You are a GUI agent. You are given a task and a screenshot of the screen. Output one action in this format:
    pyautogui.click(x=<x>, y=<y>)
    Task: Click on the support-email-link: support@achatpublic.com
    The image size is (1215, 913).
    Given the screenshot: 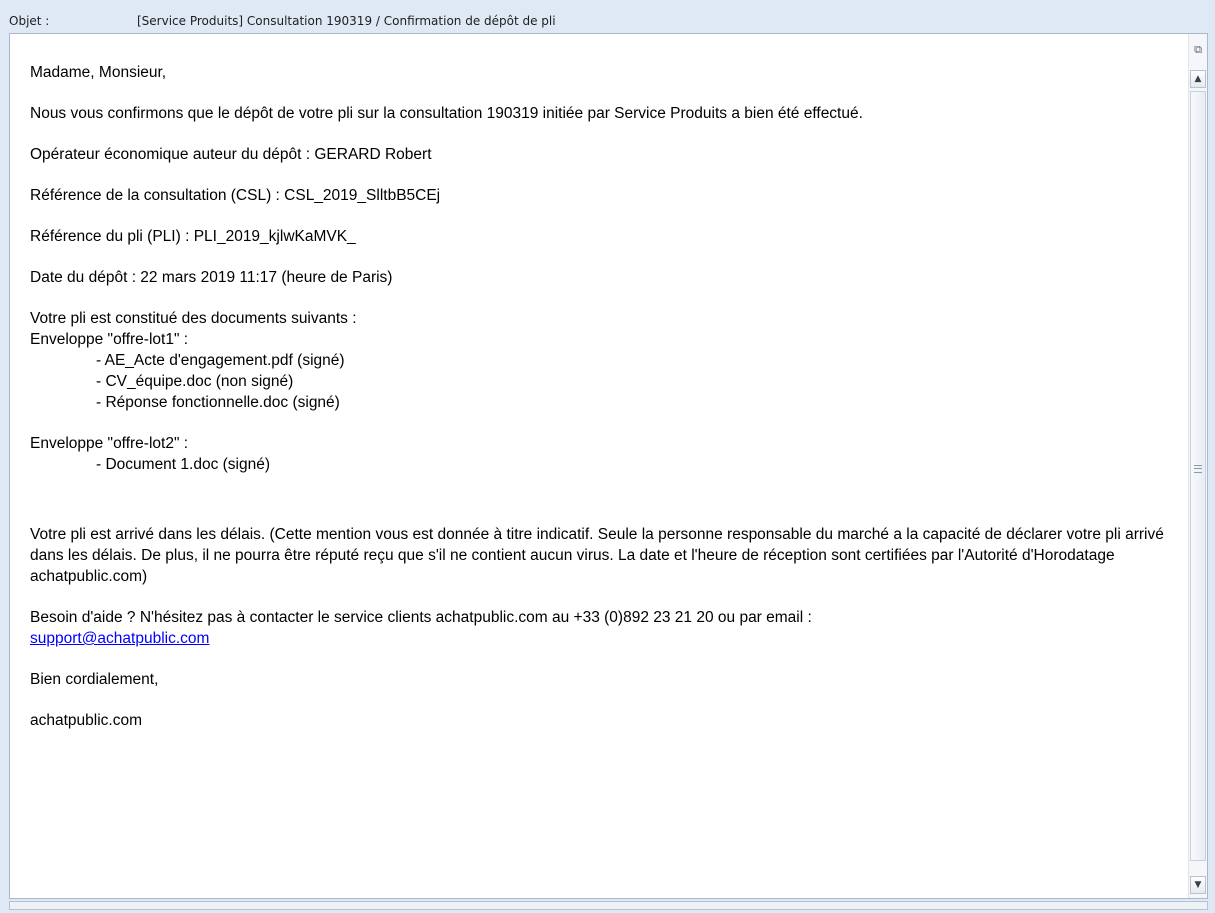 What is the action you would take?
    pyautogui.click(x=605, y=638)
    